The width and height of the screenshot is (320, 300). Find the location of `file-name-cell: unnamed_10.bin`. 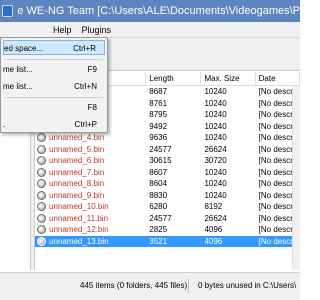

file-name-cell: unnamed_10.bin is located at coordinates (90, 207).